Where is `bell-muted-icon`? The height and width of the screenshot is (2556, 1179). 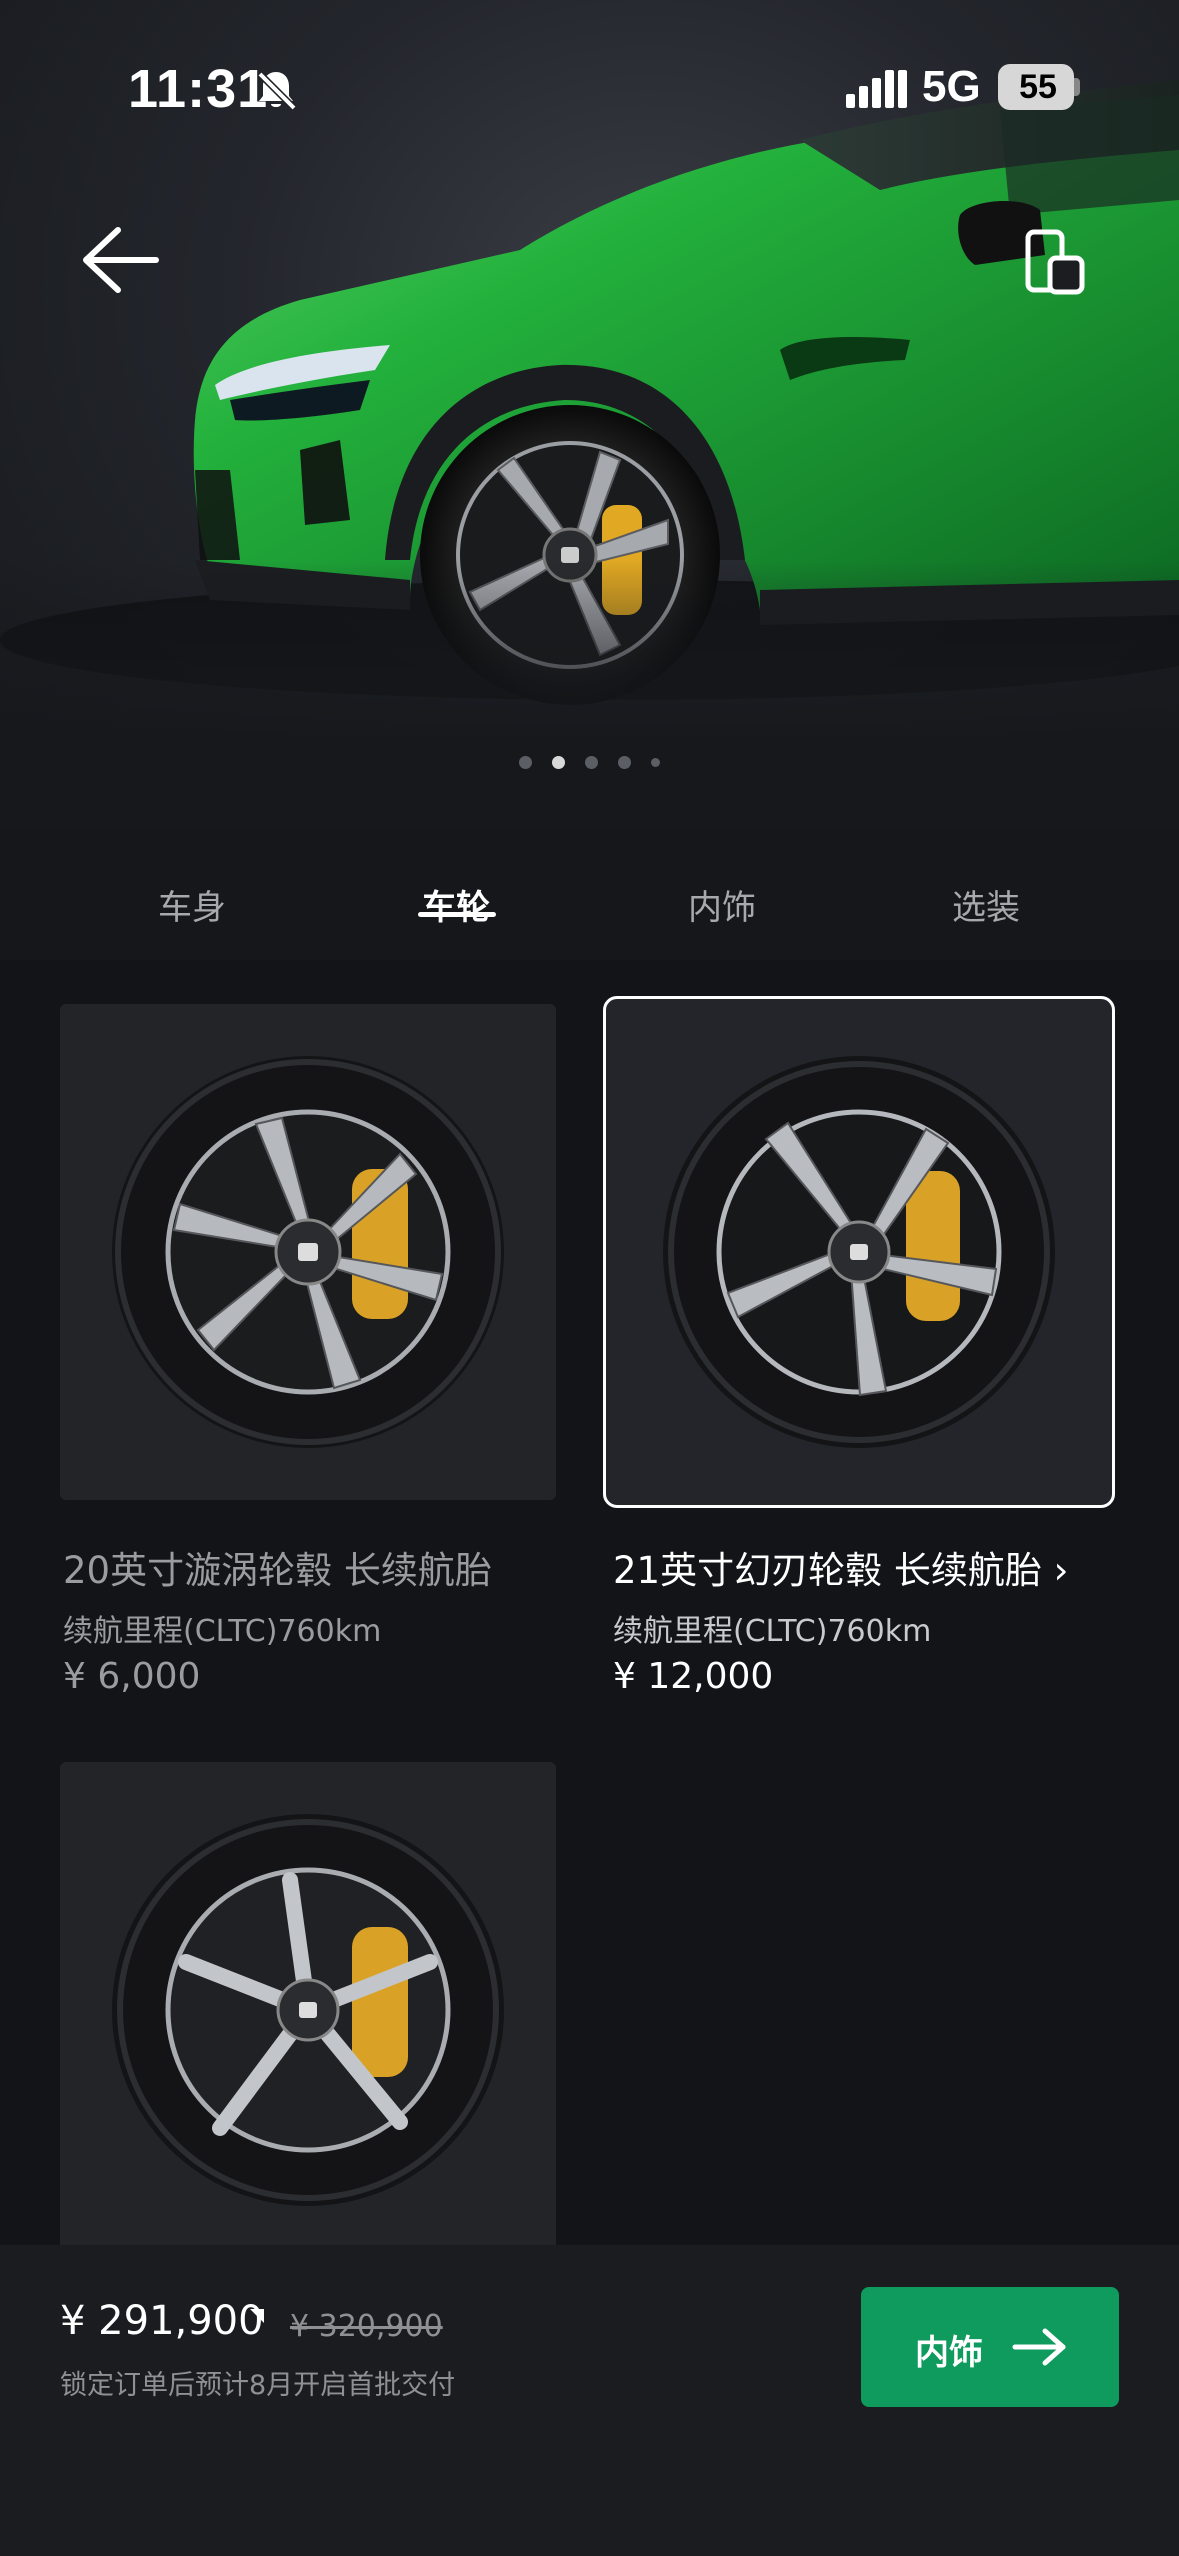 bell-muted-icon is located at coordinates (277, 91).